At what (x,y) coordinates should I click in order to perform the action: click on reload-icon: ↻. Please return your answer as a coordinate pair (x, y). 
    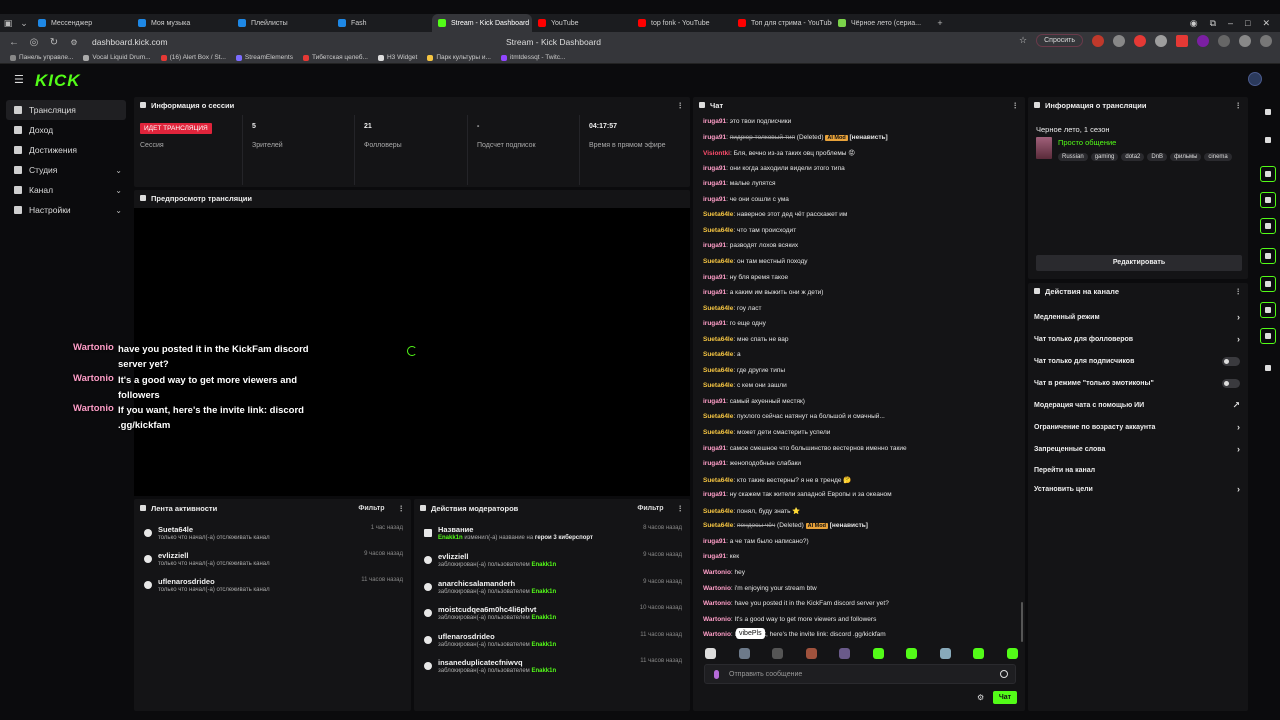
    Looking at the image, I should click on (54, 42).